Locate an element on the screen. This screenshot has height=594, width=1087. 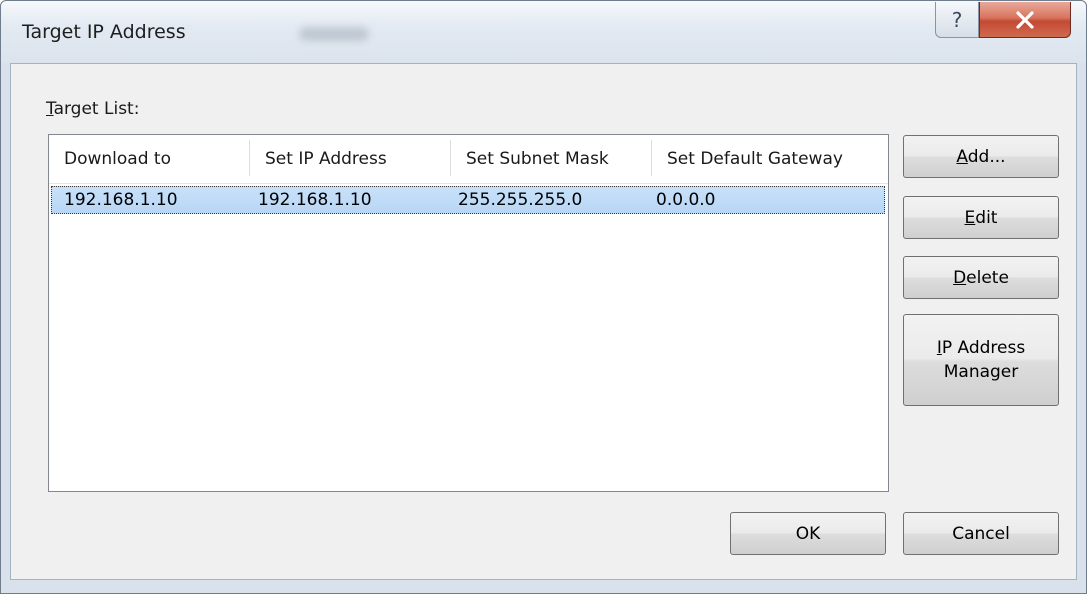
close-icon is located at coordinates (1025, 19).